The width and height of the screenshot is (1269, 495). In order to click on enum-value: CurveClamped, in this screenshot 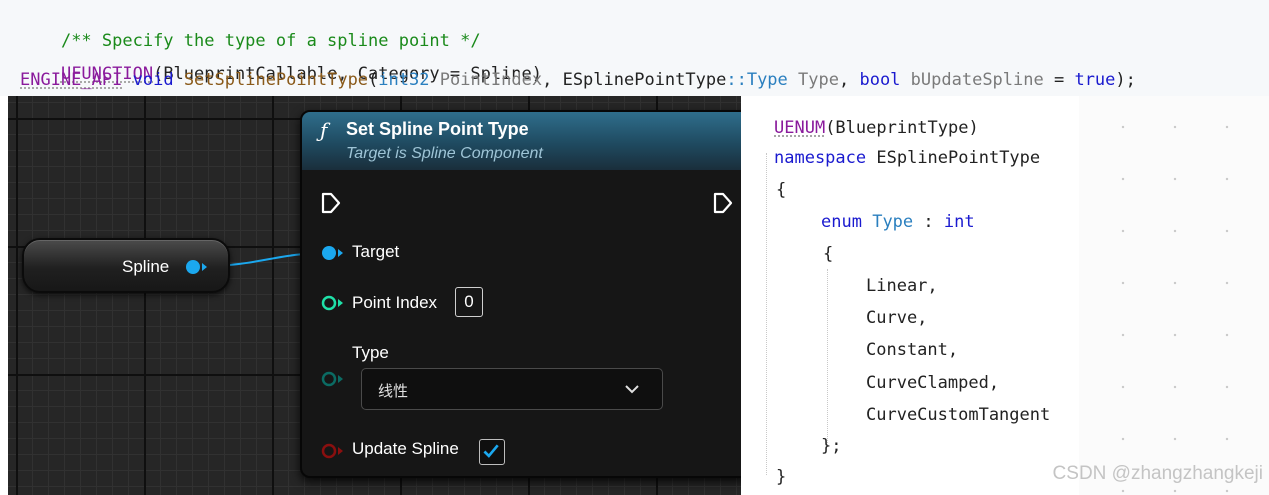, I will do `click(933, 383)`.